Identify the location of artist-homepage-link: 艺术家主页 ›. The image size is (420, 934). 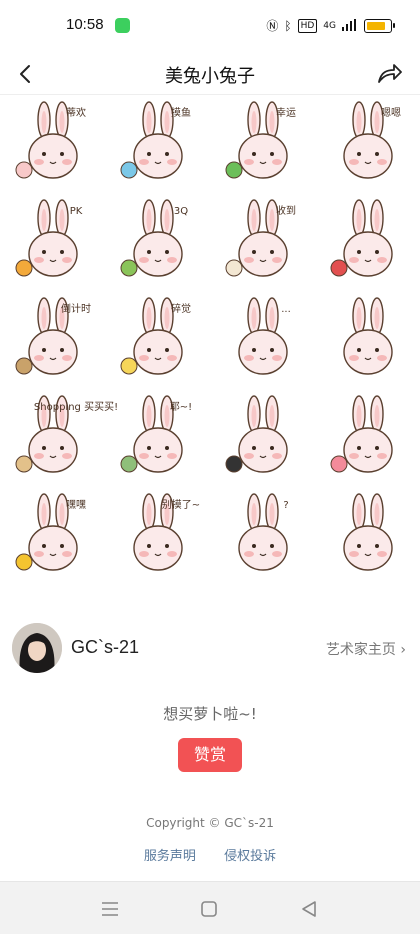
(366, 649).